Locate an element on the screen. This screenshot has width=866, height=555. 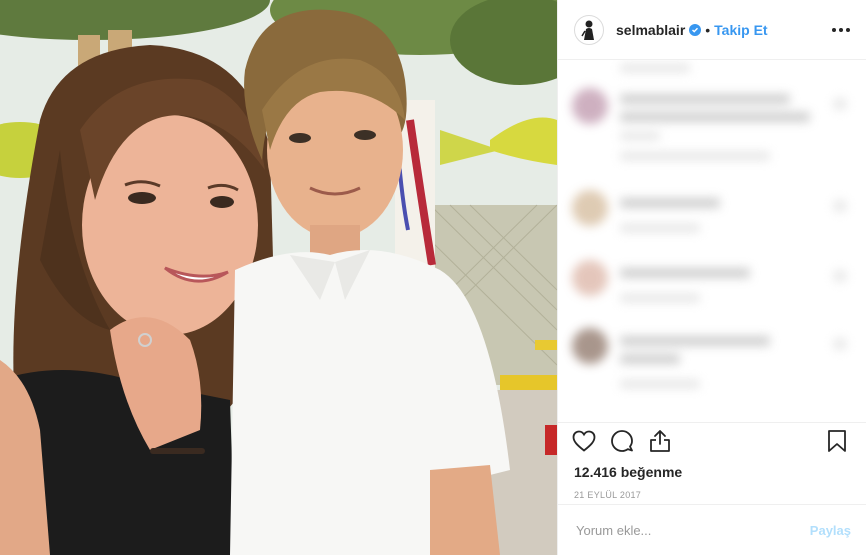
heart-icon is located at coordinates (584, 441).